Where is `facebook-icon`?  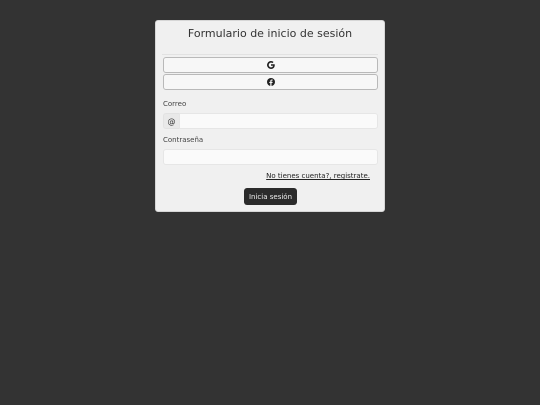 facebook-icon is located at coordinates (270, 82).